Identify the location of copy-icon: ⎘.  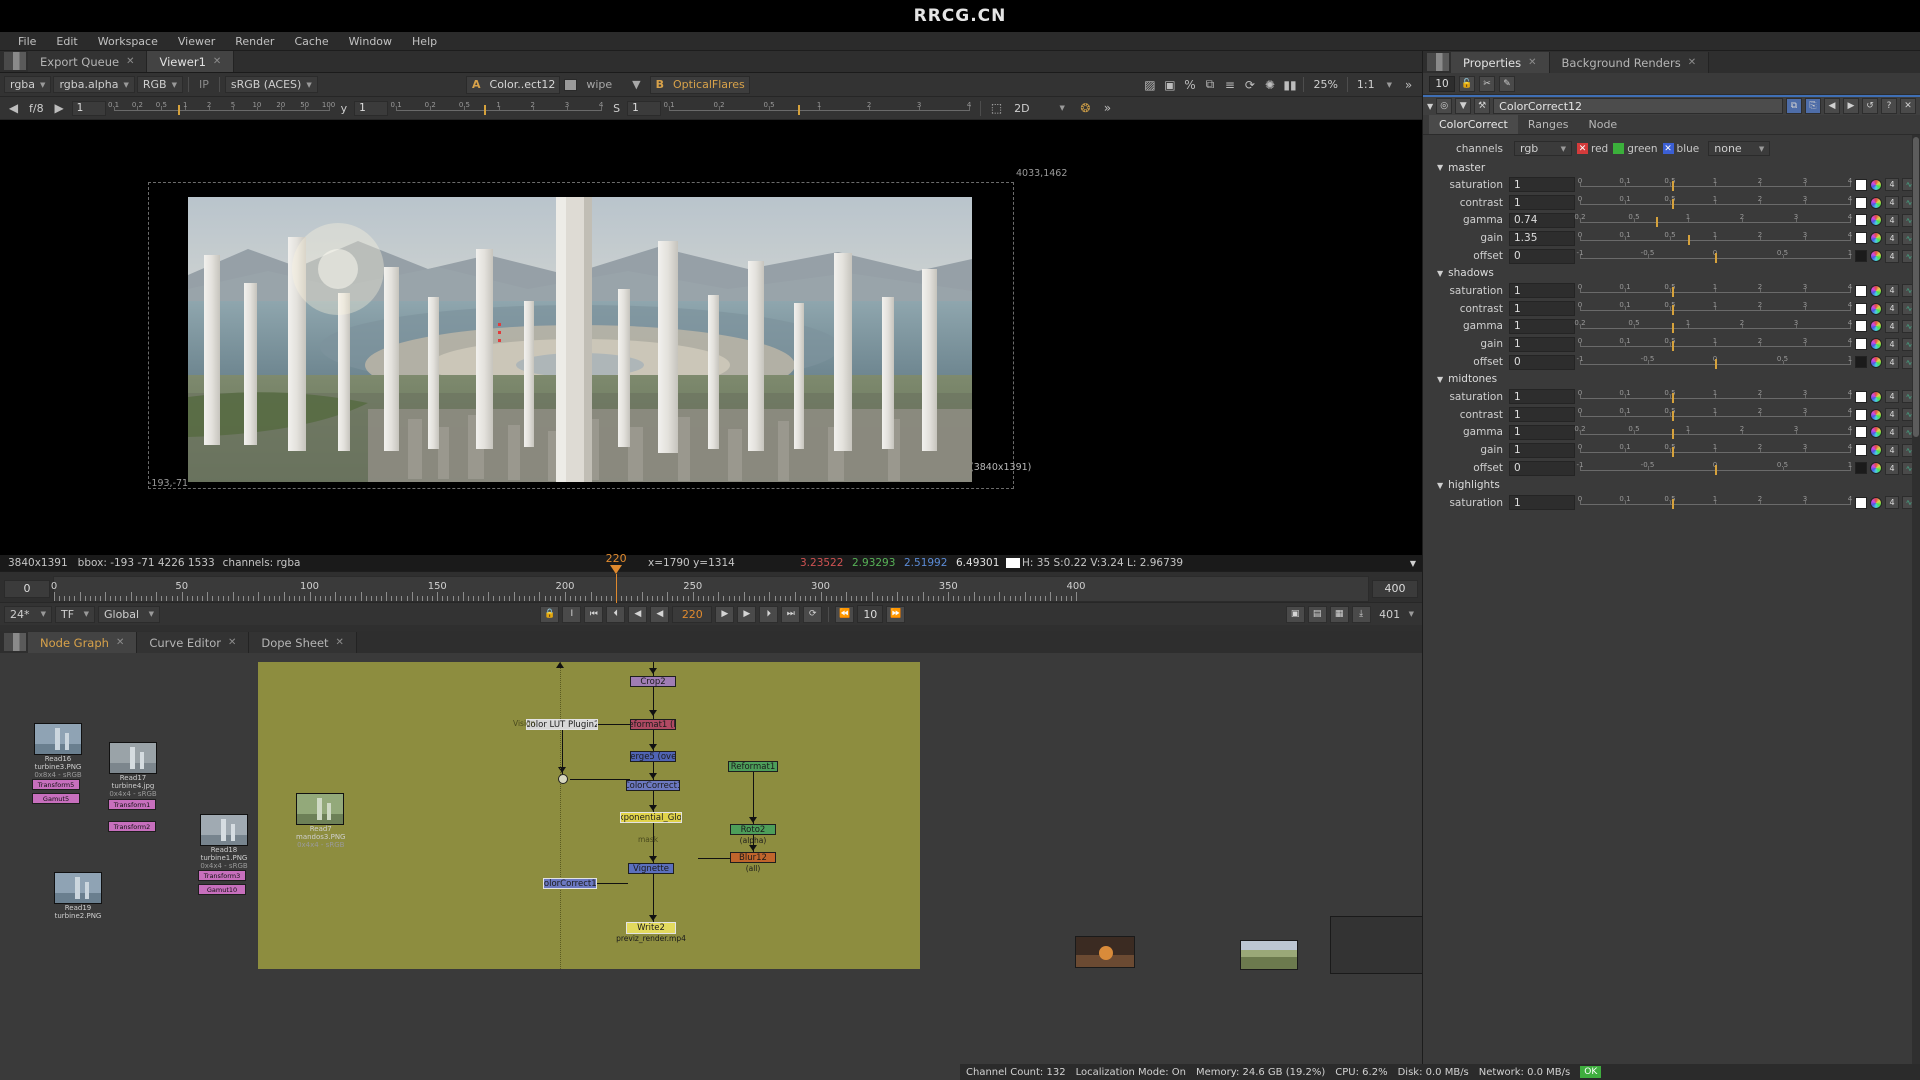
(1813, 106).